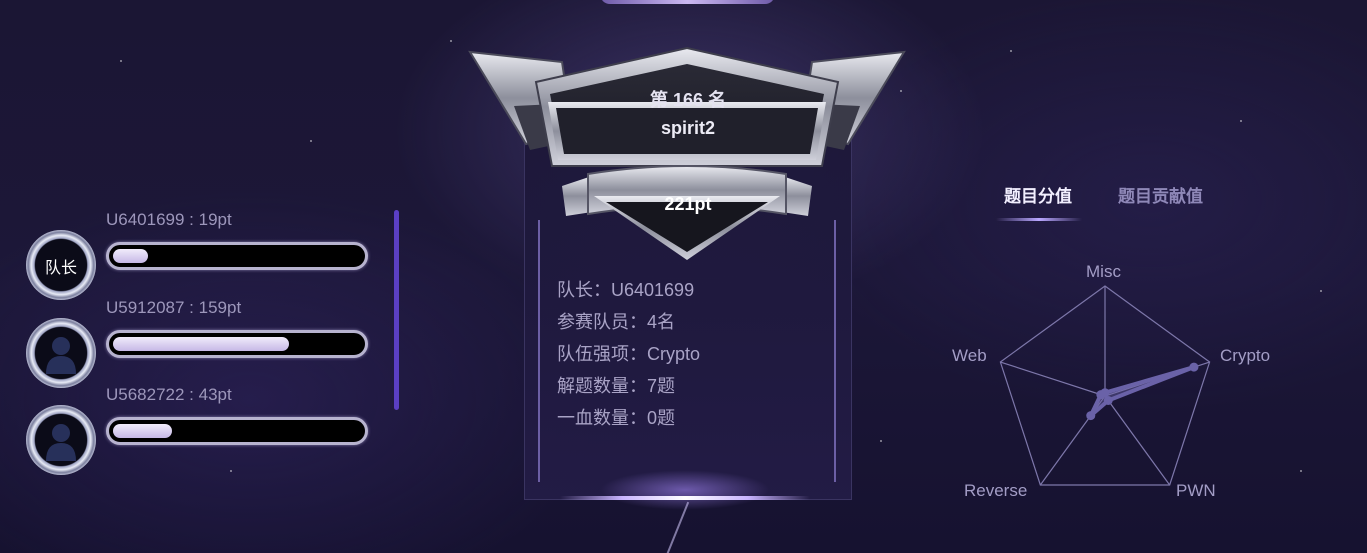 Image resolution: width=1367 pixels, height=553 pixels. Describe the element at coordinates (174, 307) in the screenshot. I see `member-label: U5912087 : 159pt` at that location.